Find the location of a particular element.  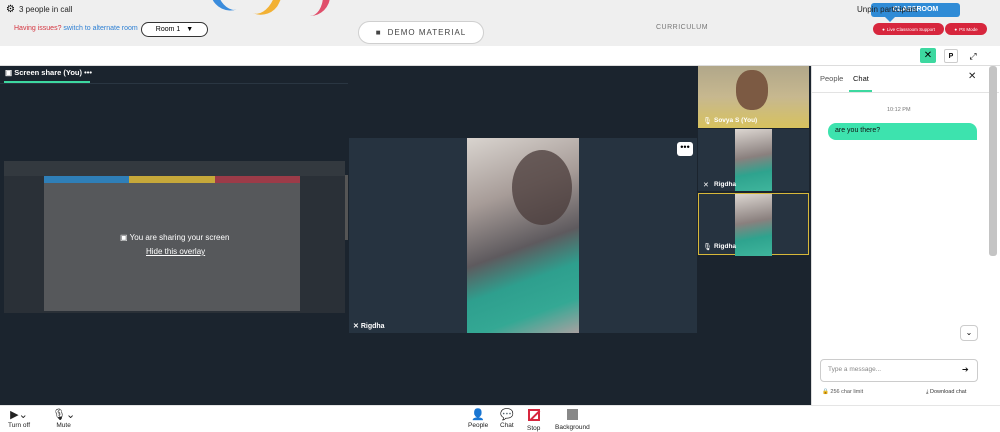

background-icon is located at coordinates (572, 416).